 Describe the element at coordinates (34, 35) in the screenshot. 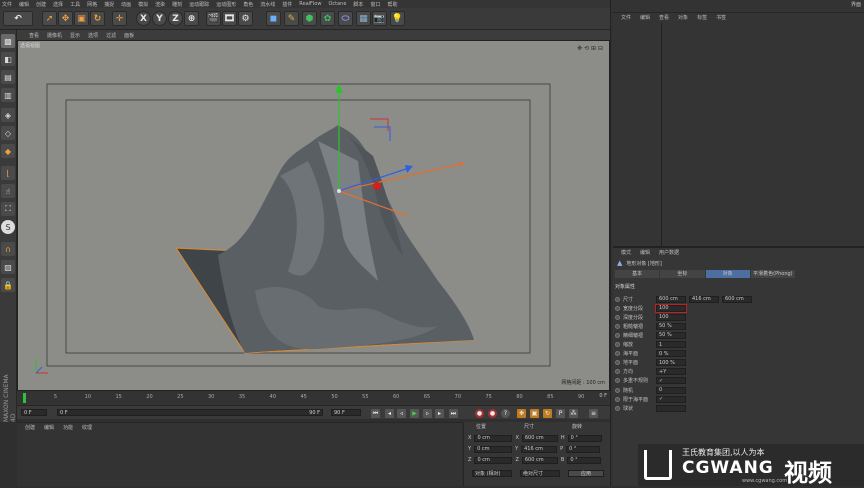

I see `viewport-menu-item: 查看` at that location.